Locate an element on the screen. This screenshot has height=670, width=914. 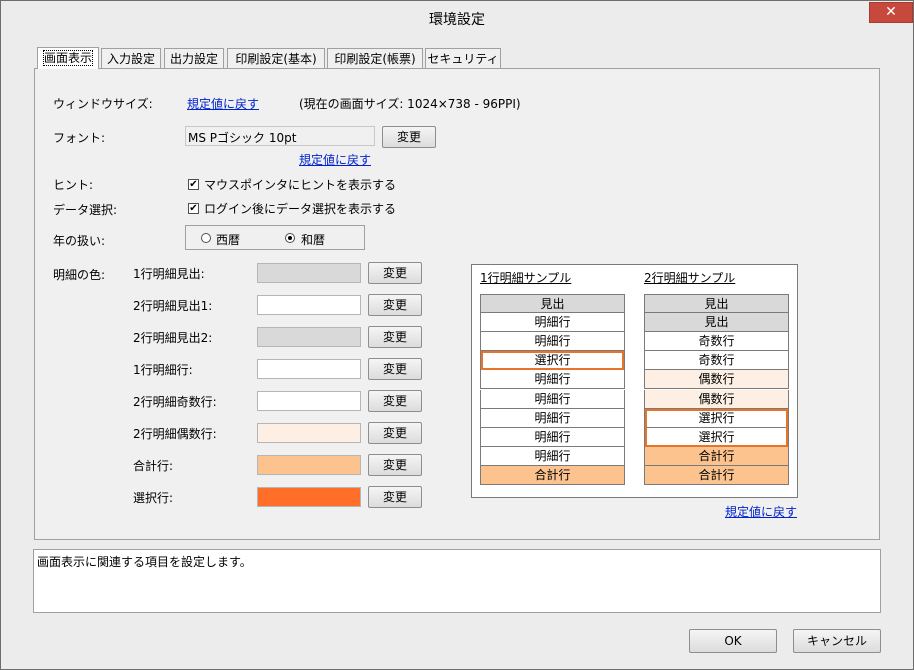
tab-print-basic-label: 印刷設定(基本) is located at coordinates (276, 59).